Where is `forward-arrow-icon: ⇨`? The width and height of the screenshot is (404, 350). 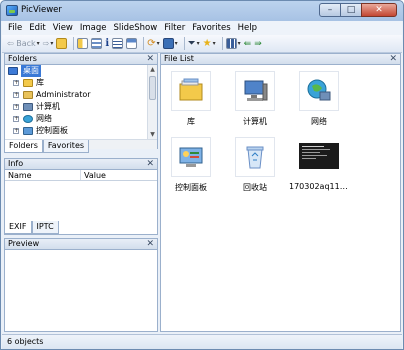 forward-arrow-icon: ⇨ is located at coordinates (46, 43).